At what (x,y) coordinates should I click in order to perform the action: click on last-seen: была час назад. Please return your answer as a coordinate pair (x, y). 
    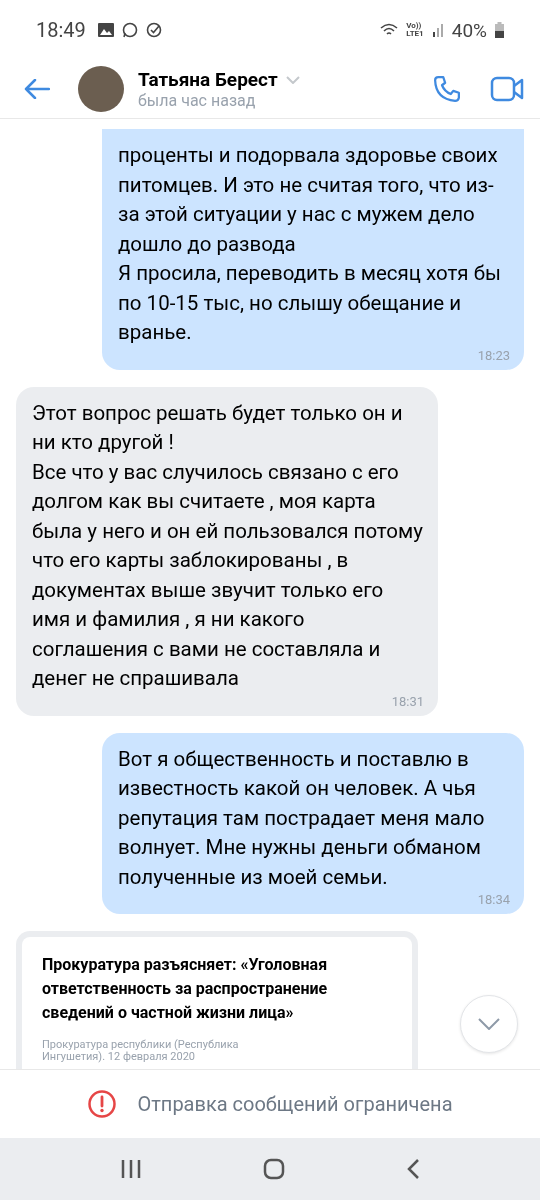
    Looking at the image, I should click on (197, 100).